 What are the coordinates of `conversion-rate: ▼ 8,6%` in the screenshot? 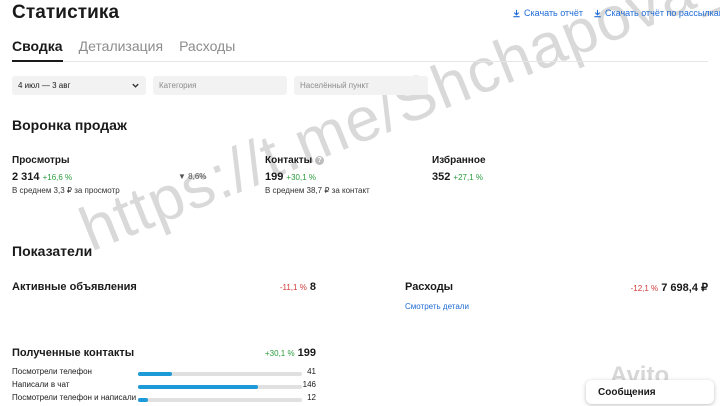 It's located at (192, 176).